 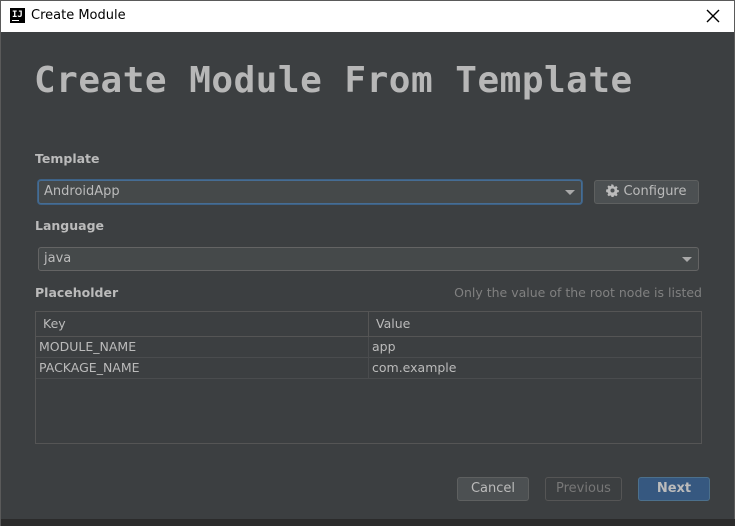 What do you see at coordinates (655, 191) in the screenshot?
I see `configure-label: Configure` at bounding box center [655, 191].